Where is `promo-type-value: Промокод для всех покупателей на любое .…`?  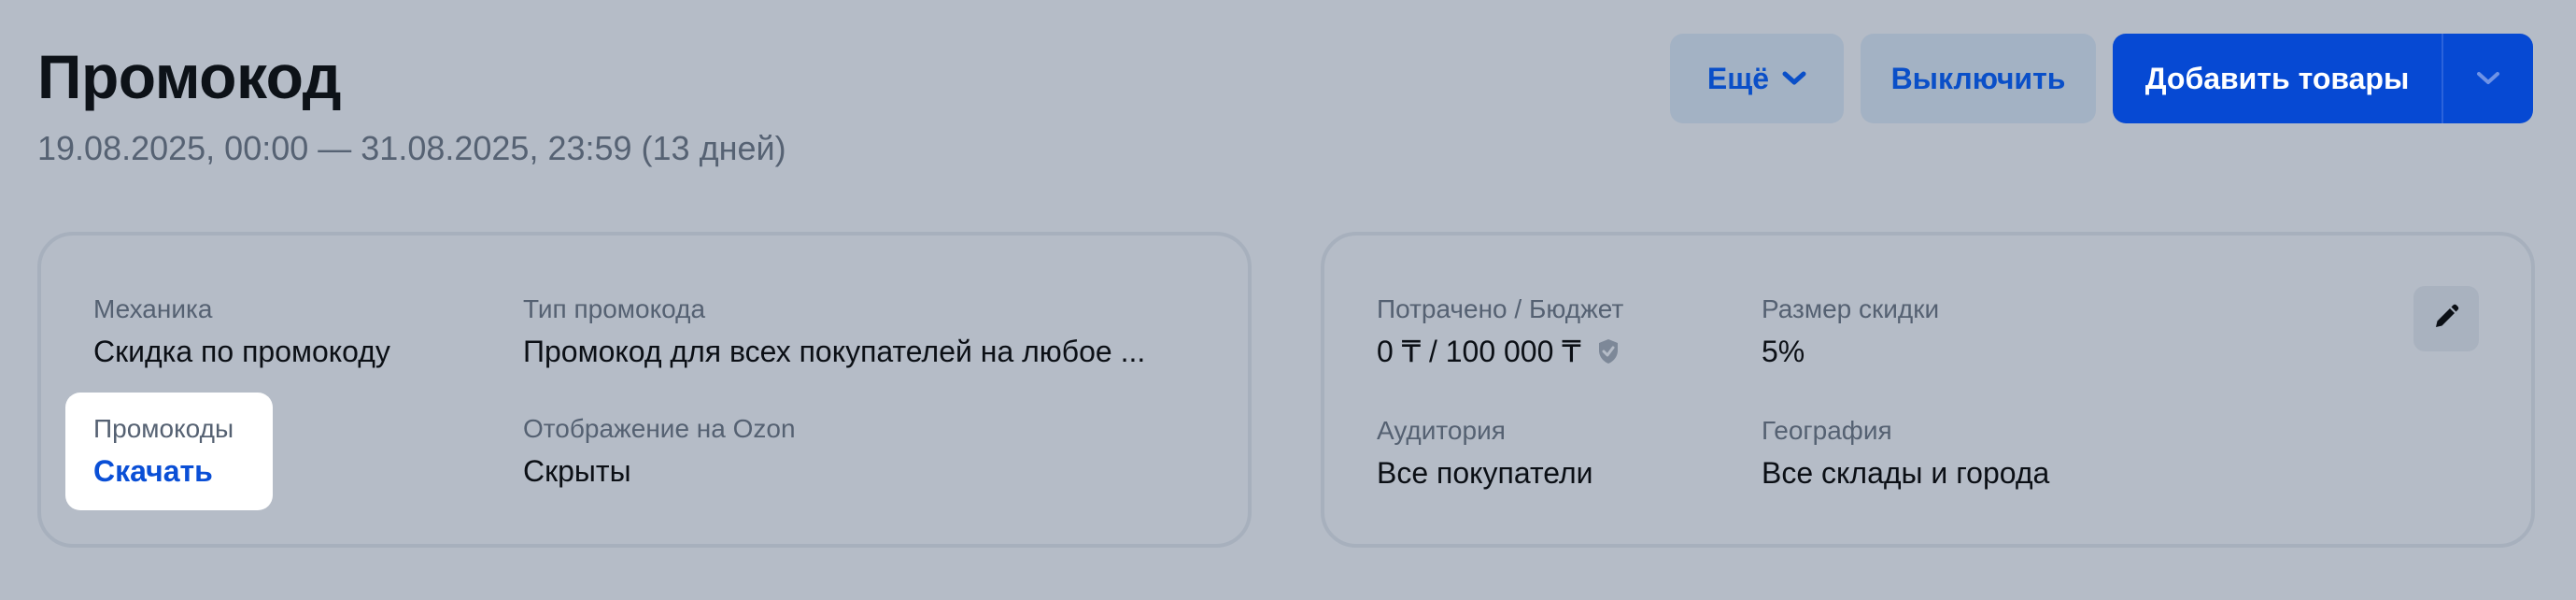 promo-type-value: Промокод для всех покупателей на любое .… is located at coordinates (834, 351).